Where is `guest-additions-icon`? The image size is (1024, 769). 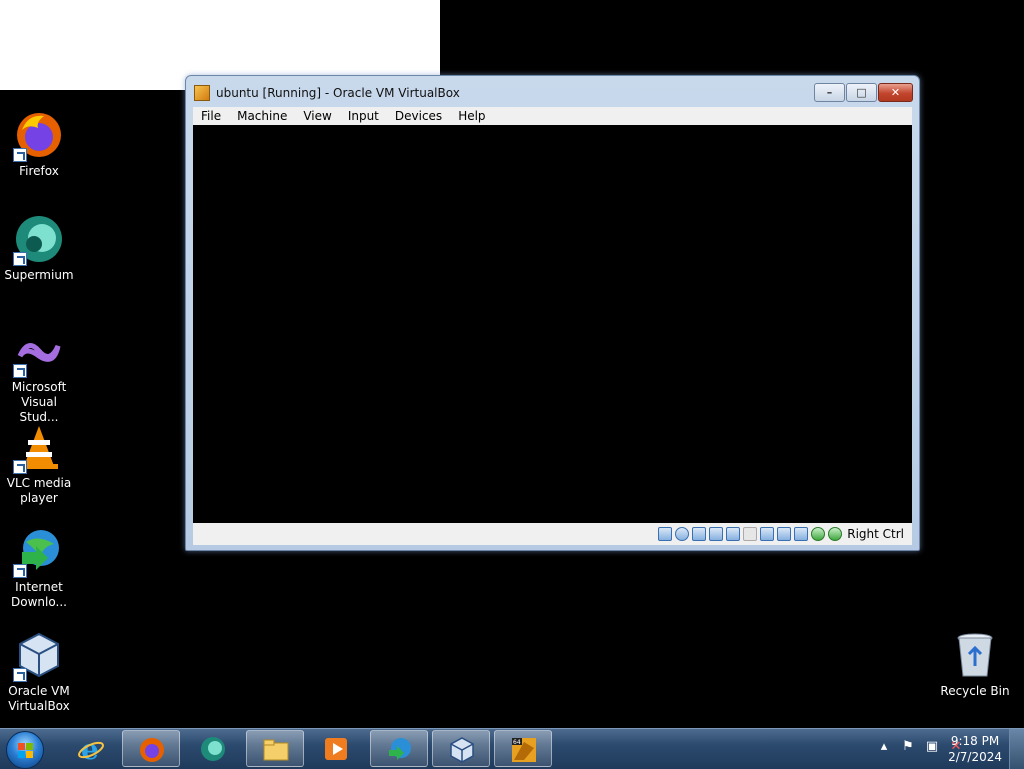
guest-additions-icon is located at coordinates (818, 534).